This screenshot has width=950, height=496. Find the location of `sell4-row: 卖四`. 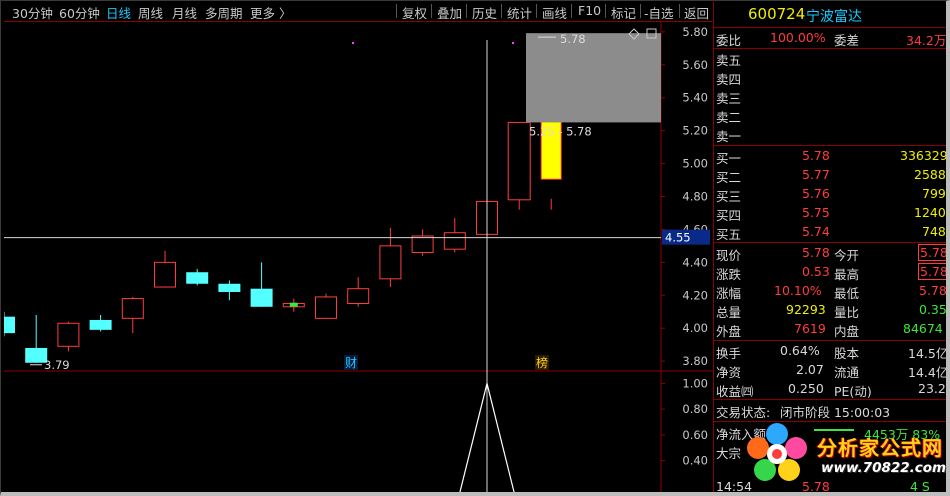

sell4-row: 卖四 is located at coordinates (830, 77).